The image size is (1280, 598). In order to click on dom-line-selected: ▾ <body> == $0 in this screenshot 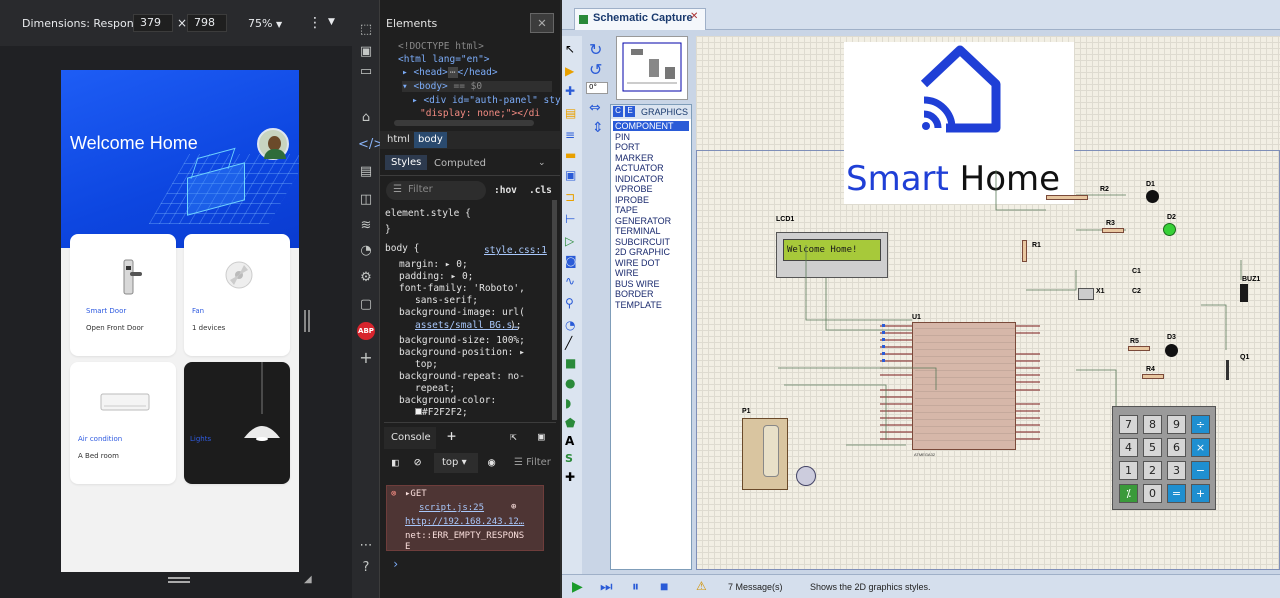, I will do `click(477, 86)`.